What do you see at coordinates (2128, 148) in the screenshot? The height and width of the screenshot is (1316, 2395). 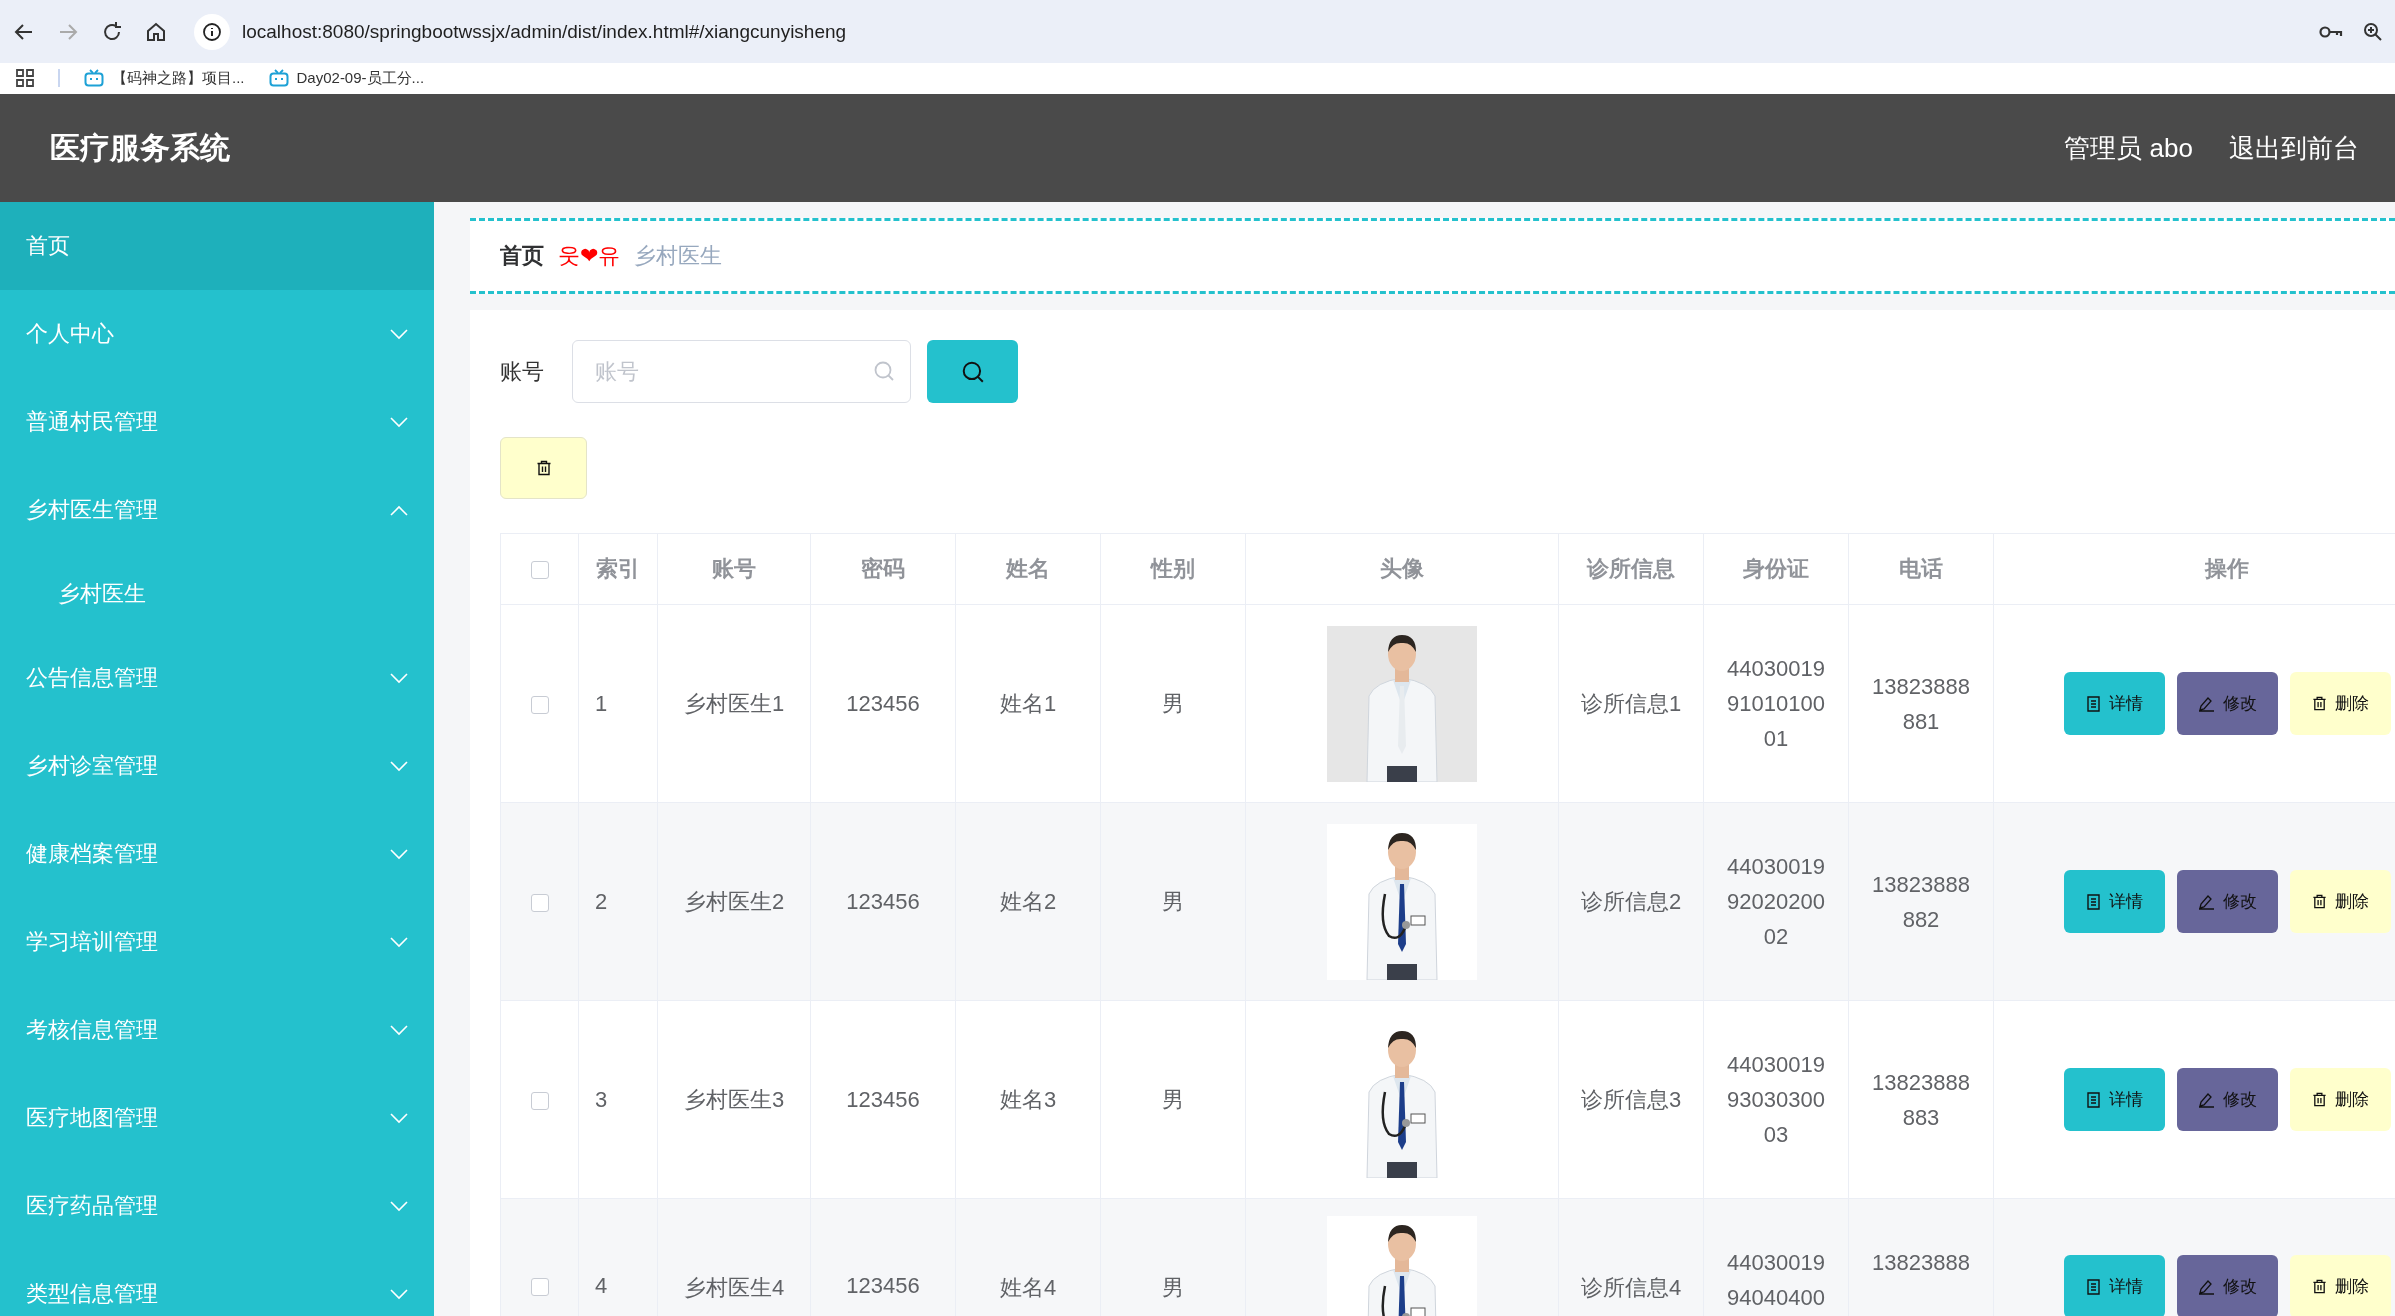 I see `header-link: 管理员 abo` at bounding box center [2128, 148].